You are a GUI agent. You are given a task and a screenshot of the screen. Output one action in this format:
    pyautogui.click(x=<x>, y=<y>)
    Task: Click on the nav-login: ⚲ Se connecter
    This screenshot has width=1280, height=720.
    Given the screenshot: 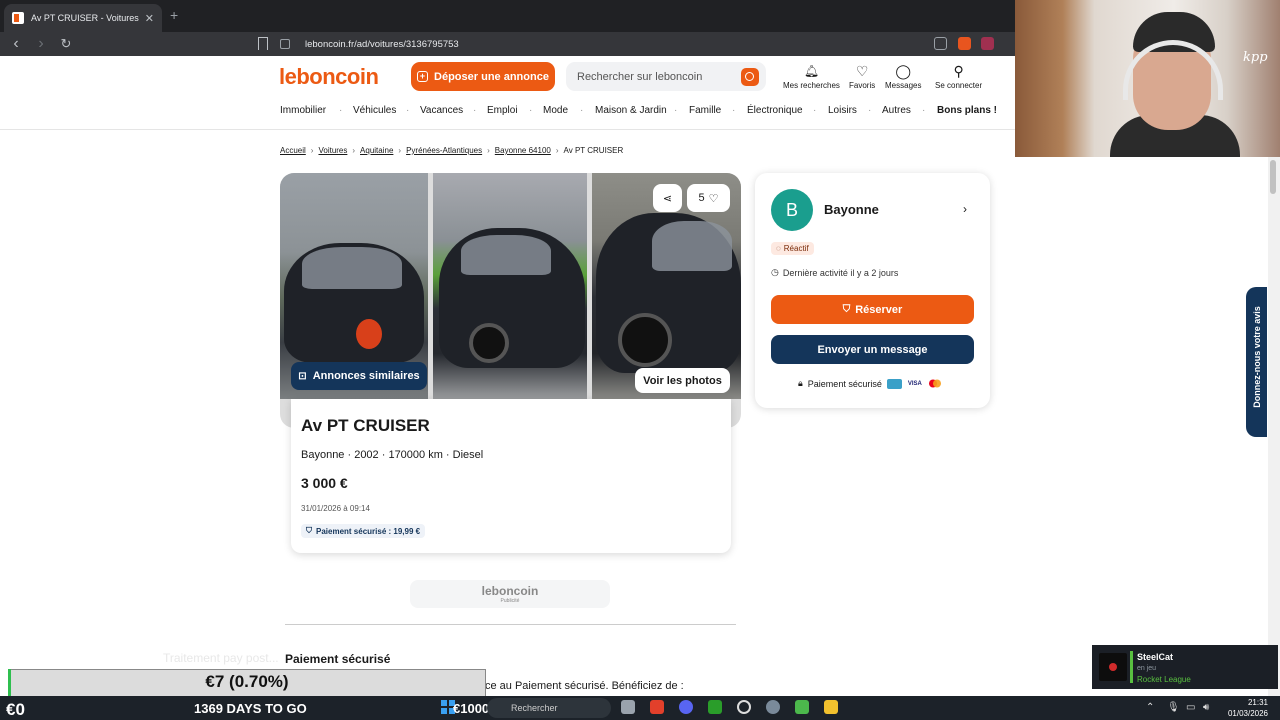 What is the action you would take?
    pyautogui.click(x=958, y=76)
    